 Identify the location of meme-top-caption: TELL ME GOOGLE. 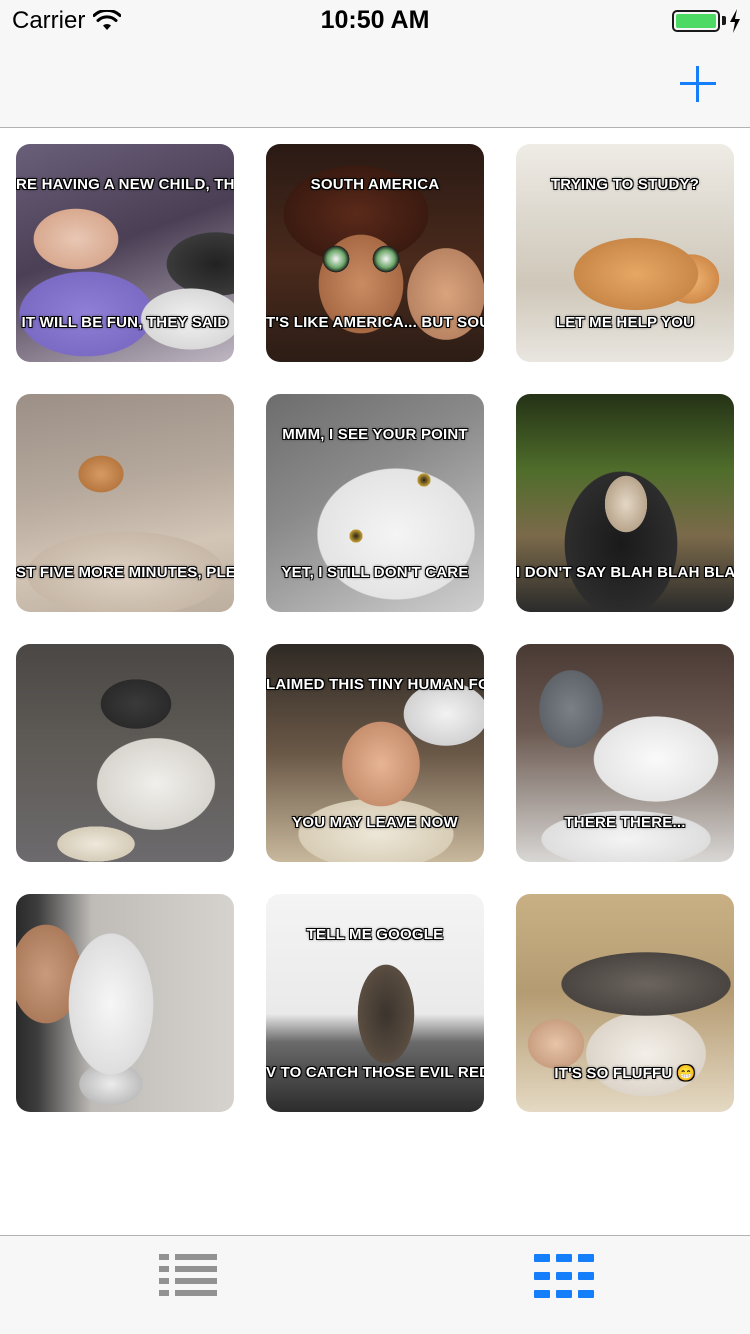
(375, 934).